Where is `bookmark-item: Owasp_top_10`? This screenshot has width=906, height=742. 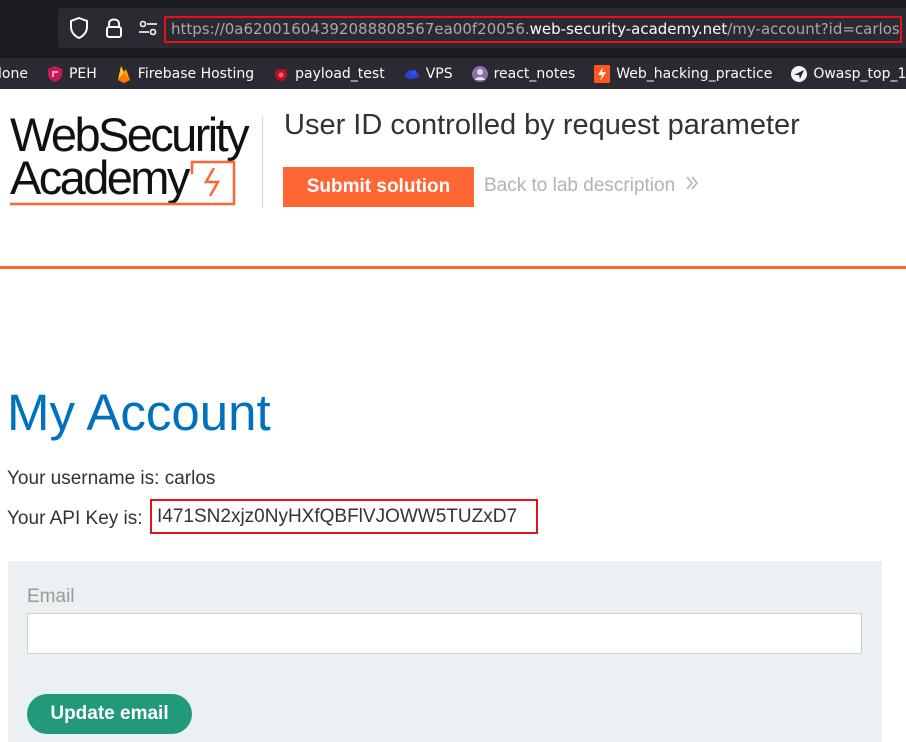
bookmark-item: Owasp_top_10 is located at coordinates (848, 73).